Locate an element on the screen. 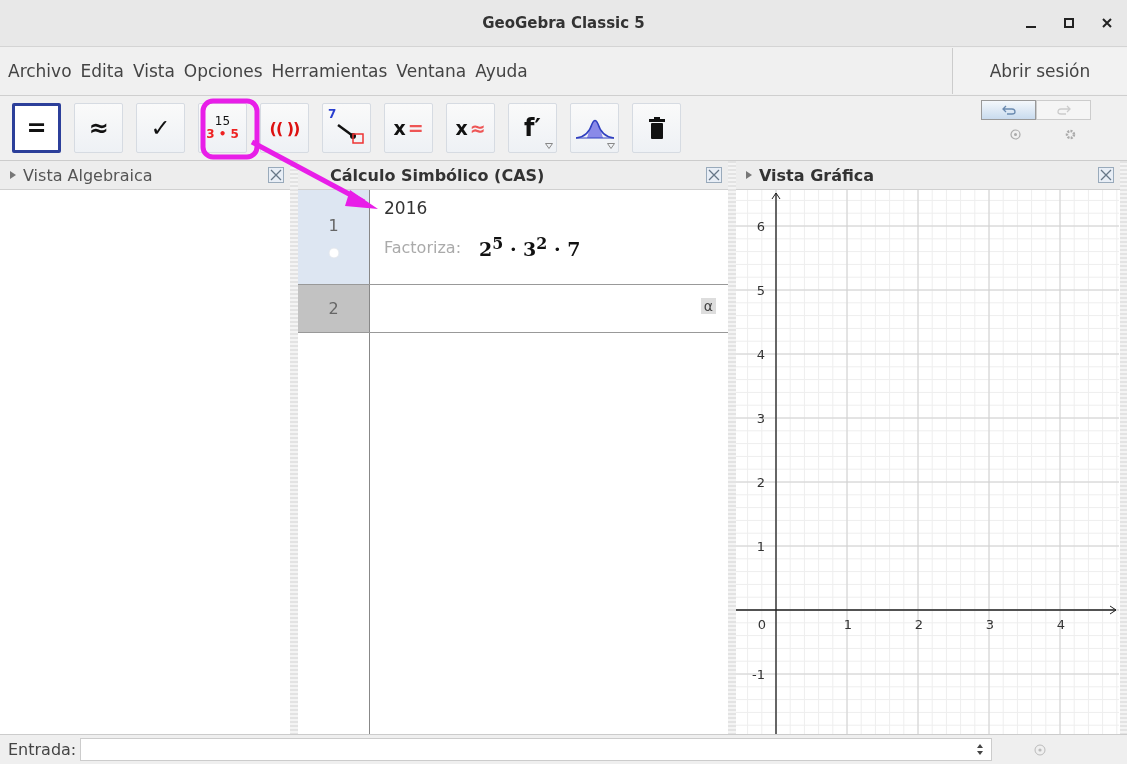  axis-label: 6 is located at coordinates (760, 226).